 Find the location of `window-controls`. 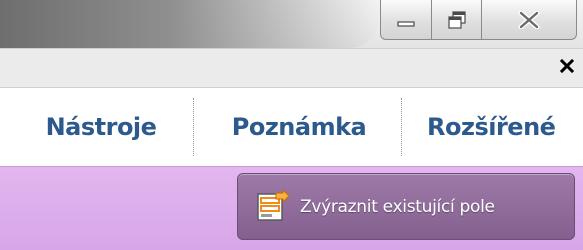

window-controls is located at coordinates (478, 20).